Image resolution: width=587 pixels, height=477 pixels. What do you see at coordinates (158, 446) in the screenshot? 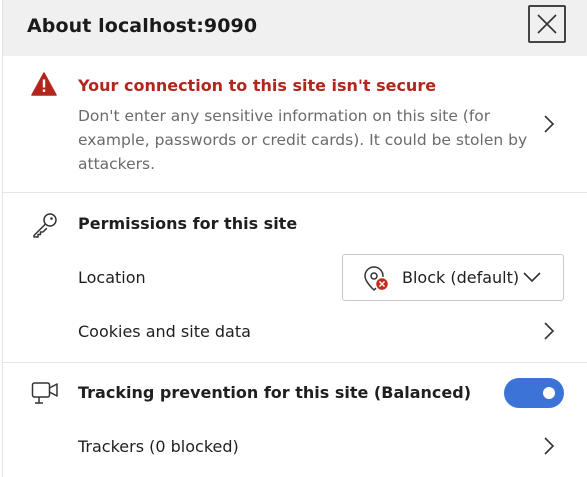
I see `trackers-label: Trackers (0 blocked)` at bounding box center [158, 446].